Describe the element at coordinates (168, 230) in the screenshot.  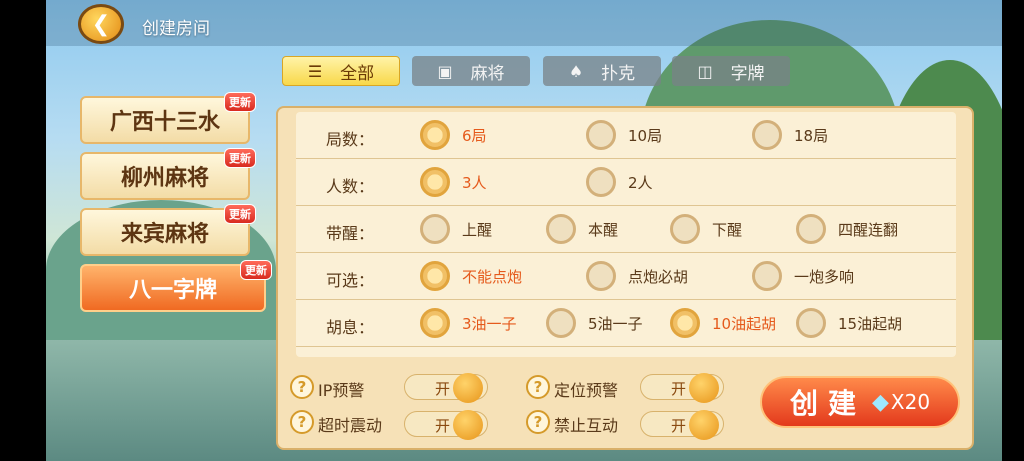
I see `game-item-laibin-mahjong: 来宾麻将 更新` at that location.